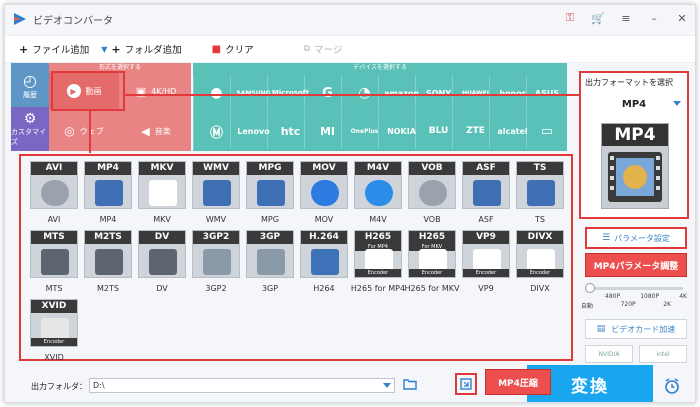  What do you see at coordinates (324, 194) in the screenshot?
I see `format-tile: MOV MOV` at bounding box center [324, 194].